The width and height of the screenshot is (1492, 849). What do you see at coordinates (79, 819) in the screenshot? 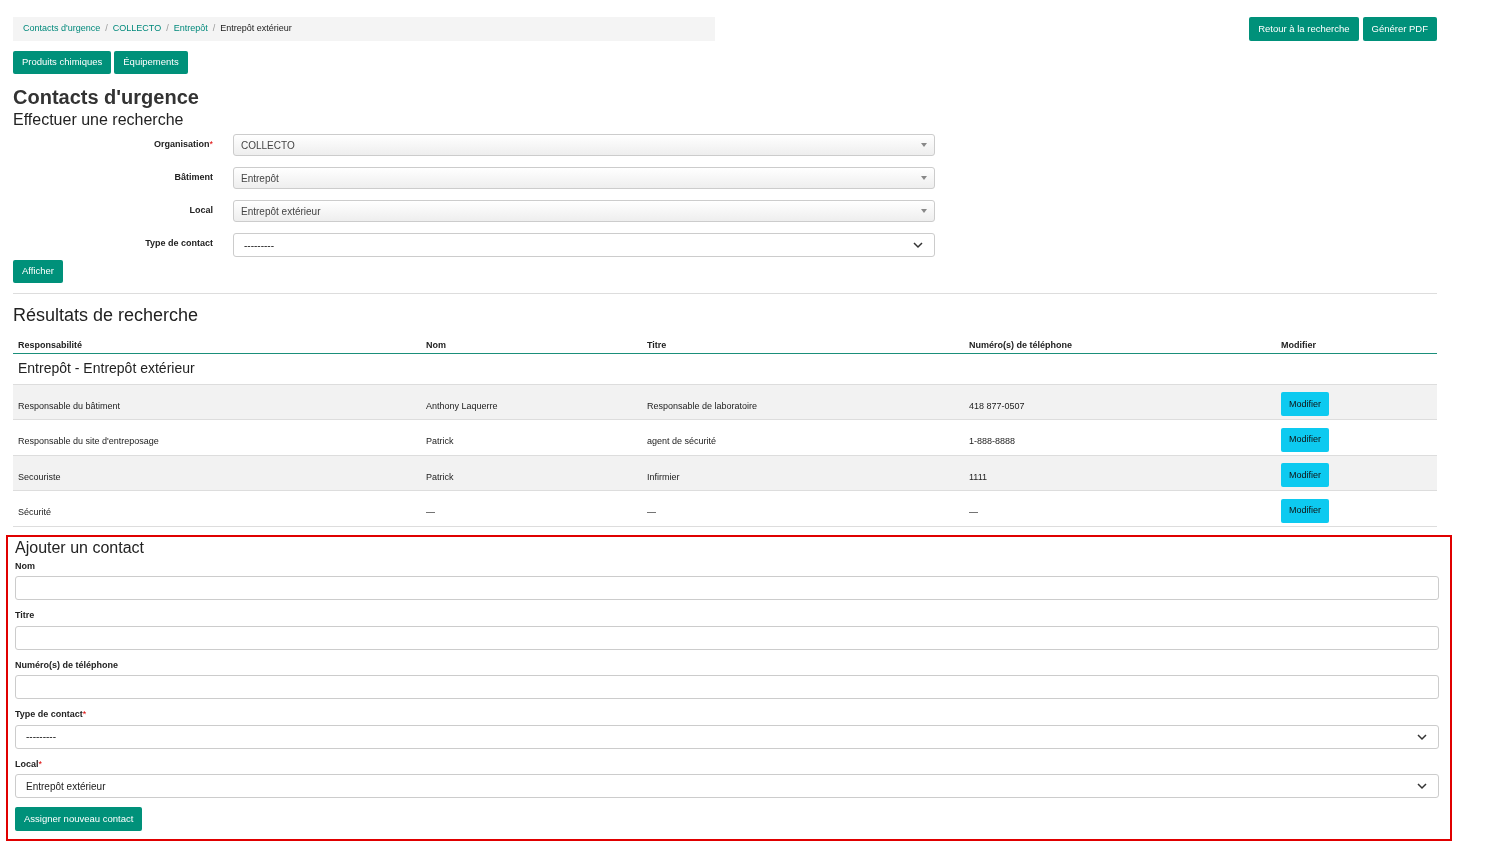
I see `assign-button: Assigner nouveau contact` at bounding box center [79, 819].